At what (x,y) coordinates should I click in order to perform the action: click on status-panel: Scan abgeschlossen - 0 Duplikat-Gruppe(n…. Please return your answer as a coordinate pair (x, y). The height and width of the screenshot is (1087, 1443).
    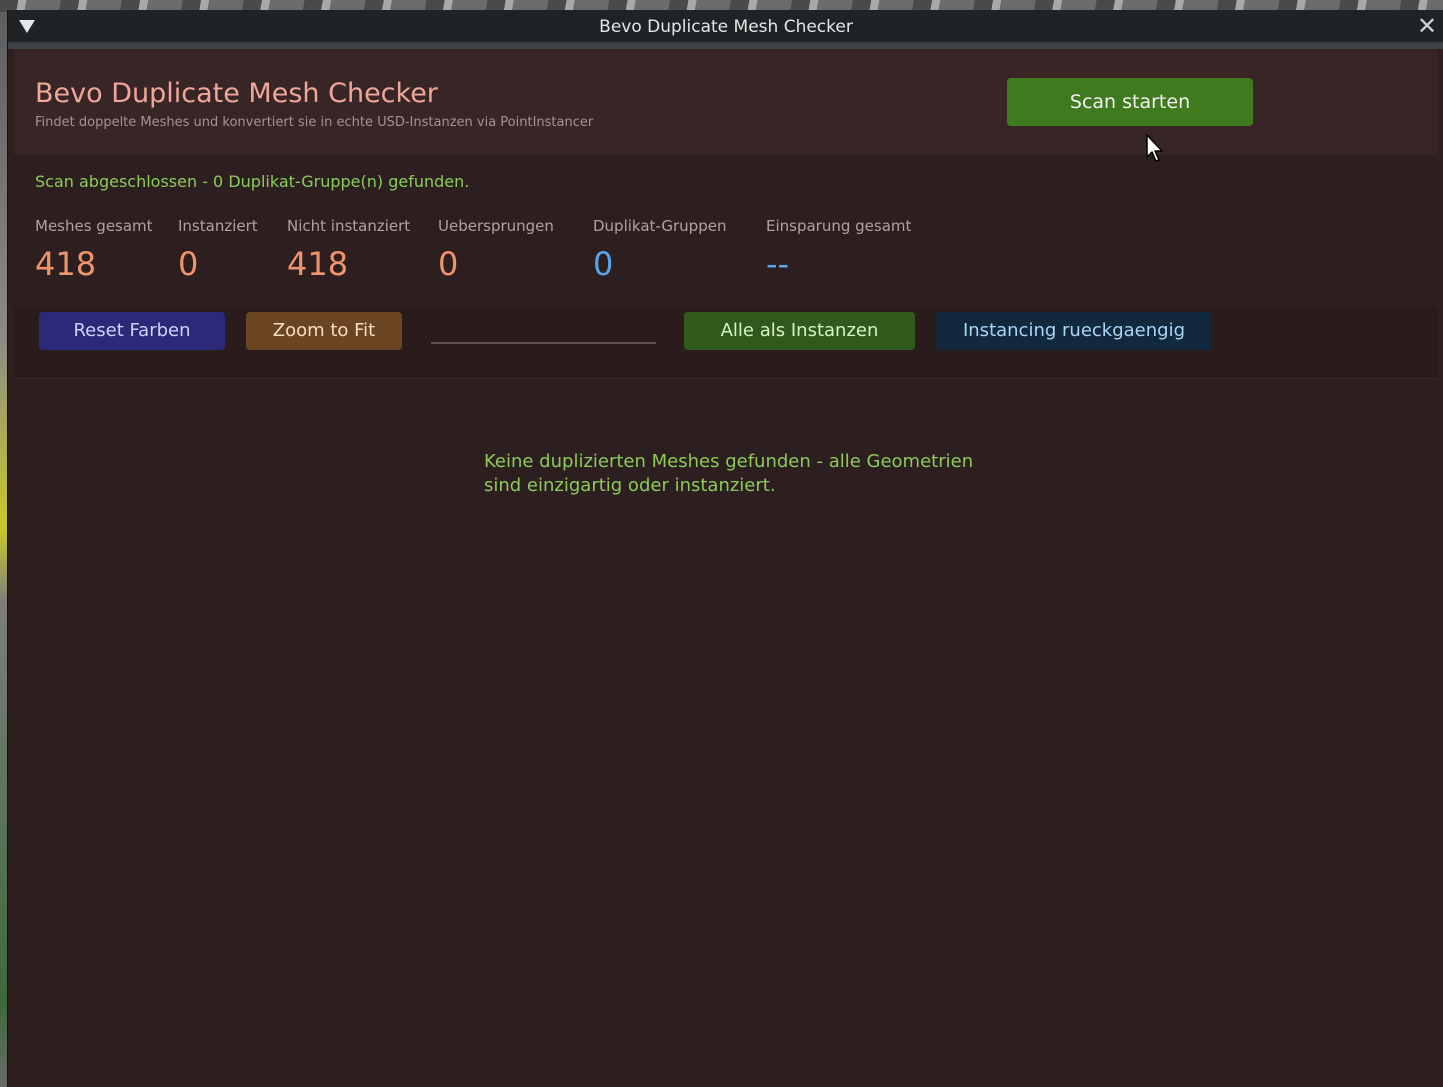
    Looking at the image, I should click on (726, 231).